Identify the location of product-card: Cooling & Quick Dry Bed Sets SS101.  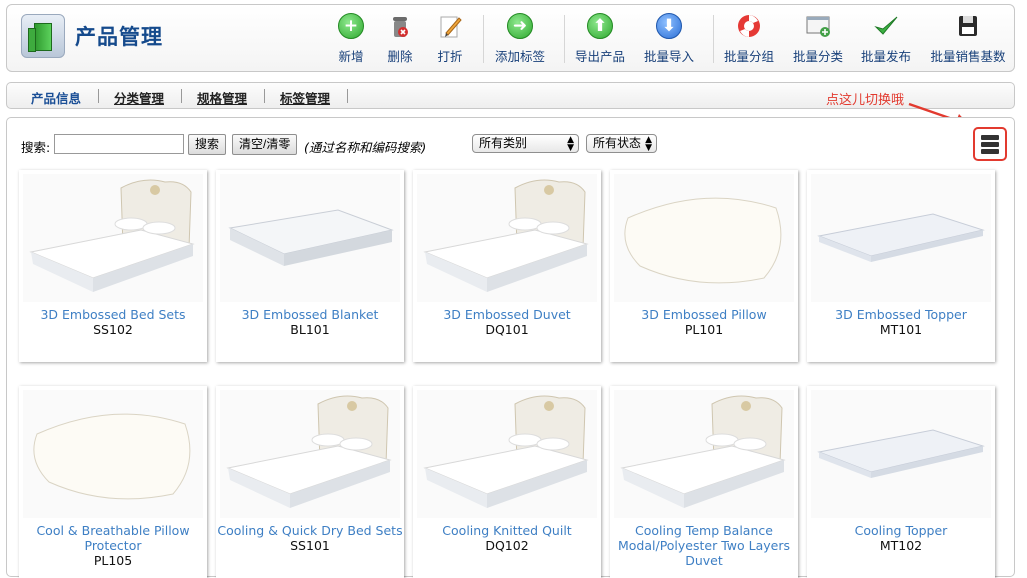
(310, 482).